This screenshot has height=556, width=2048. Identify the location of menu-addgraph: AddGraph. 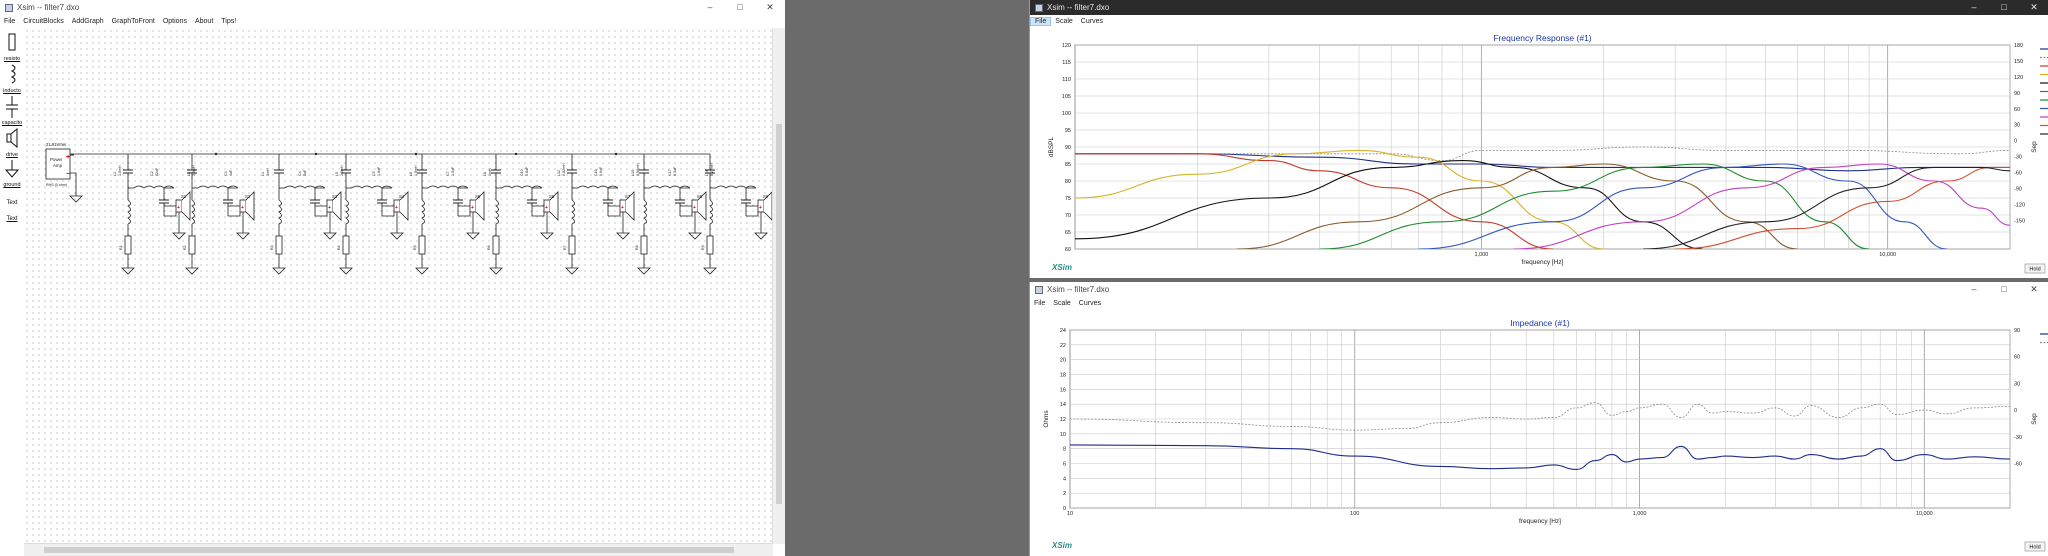
(88, 21).